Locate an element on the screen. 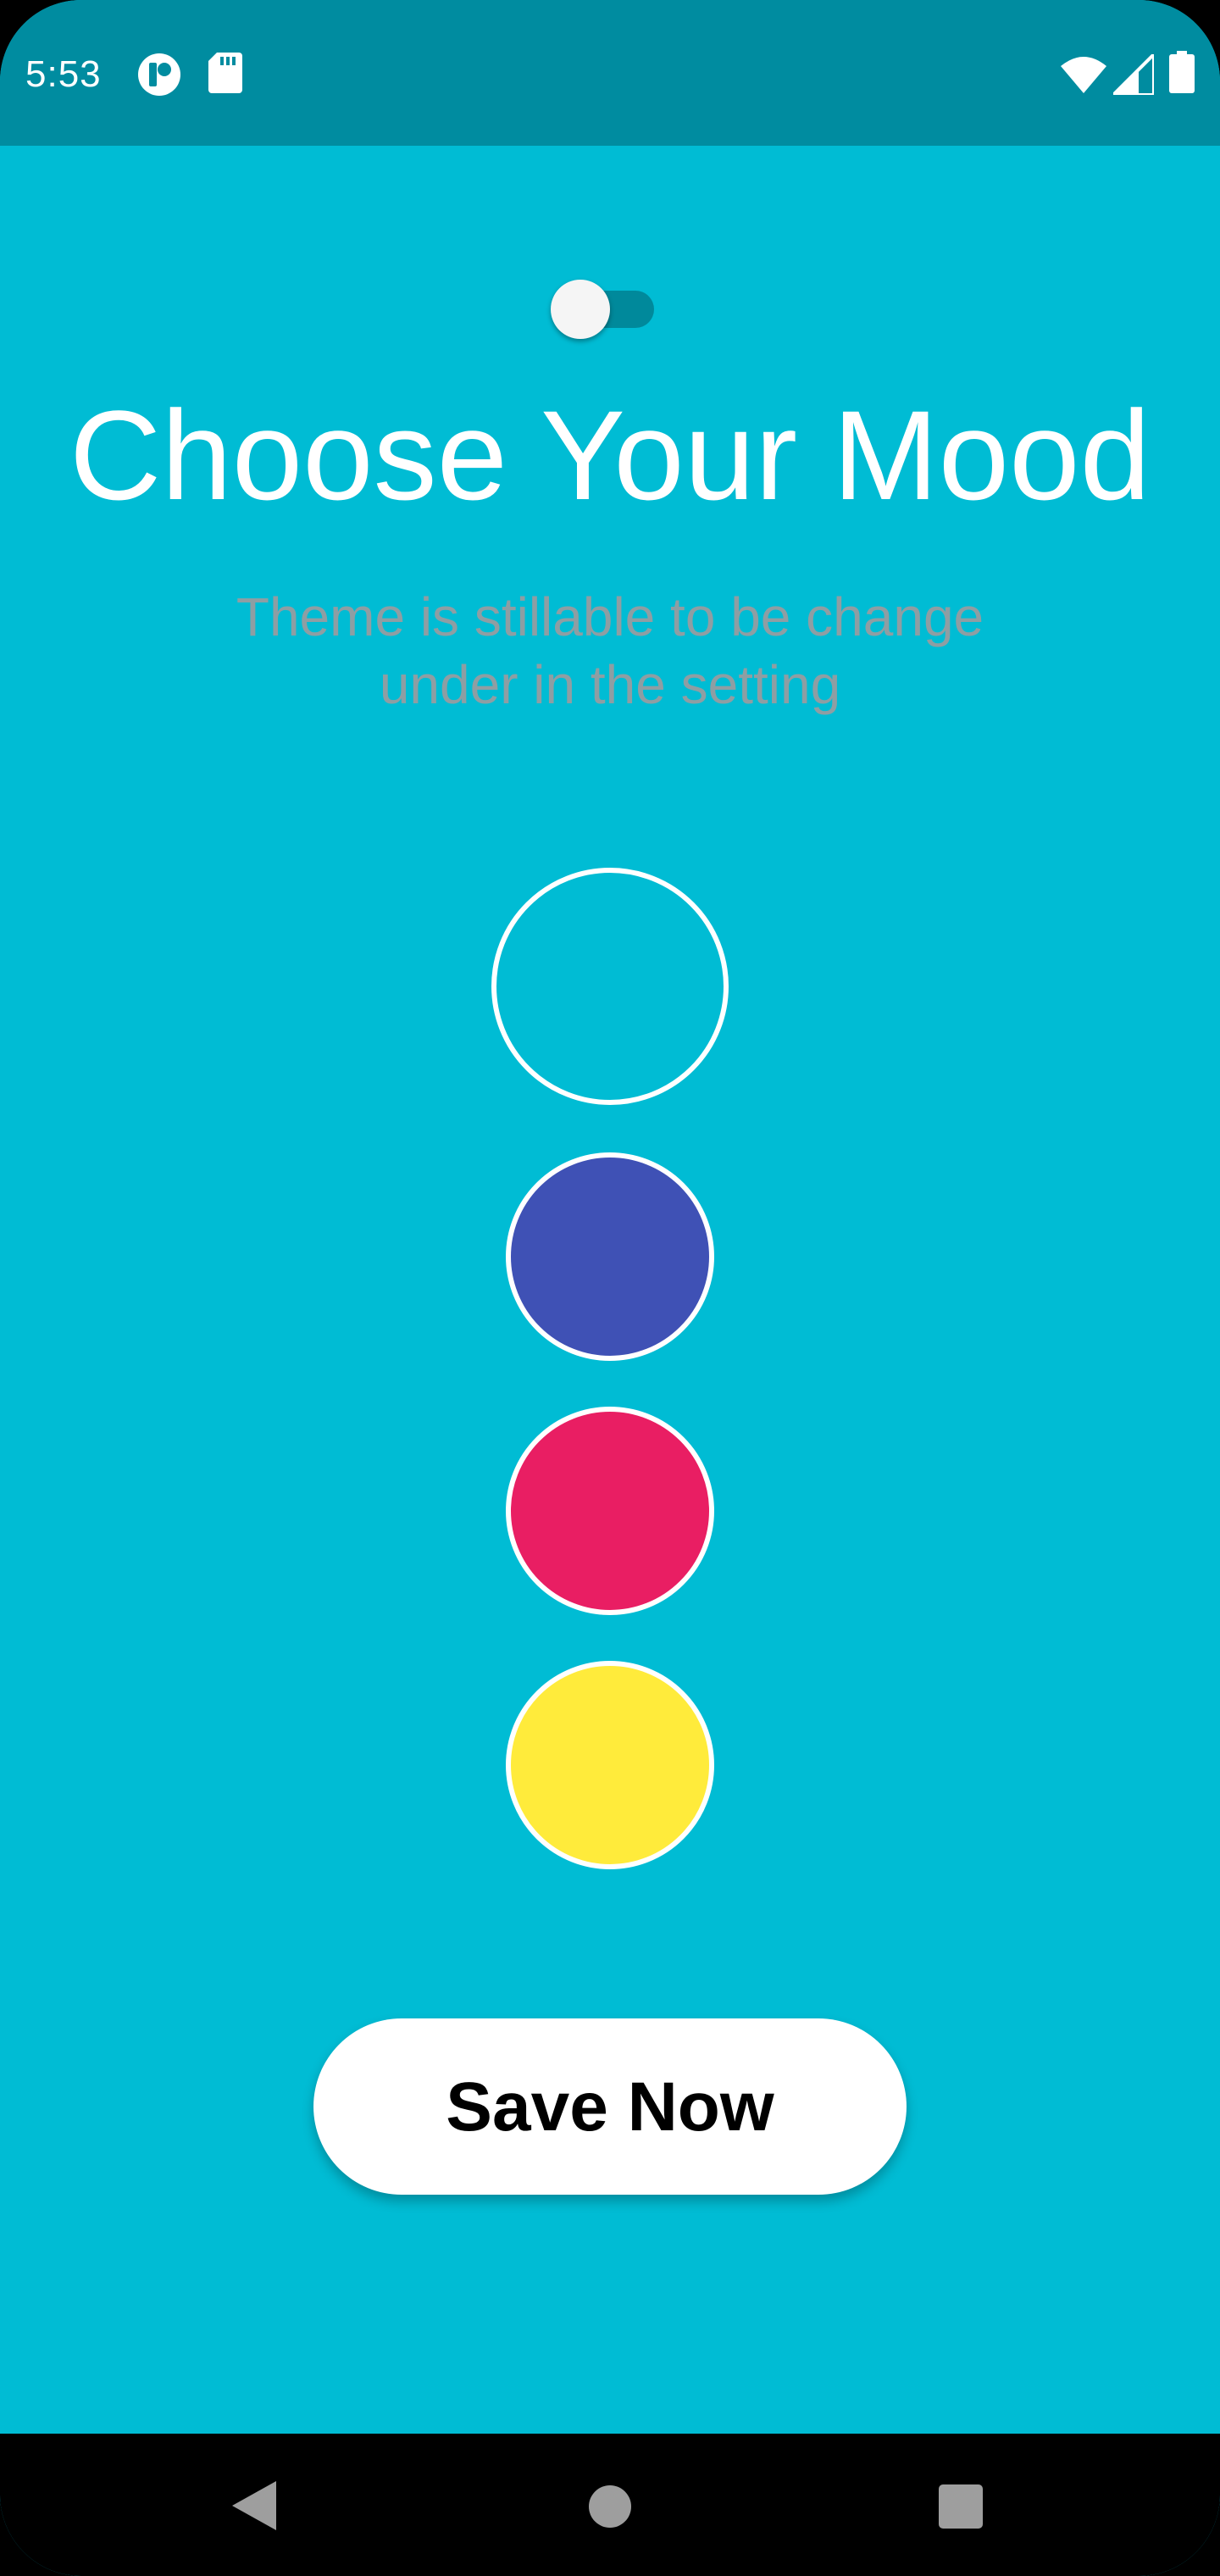 This screenshot has width=1220, height=2576. subtitle-line-1: Theme is stillable to be change is located at coordinates (610, 616).